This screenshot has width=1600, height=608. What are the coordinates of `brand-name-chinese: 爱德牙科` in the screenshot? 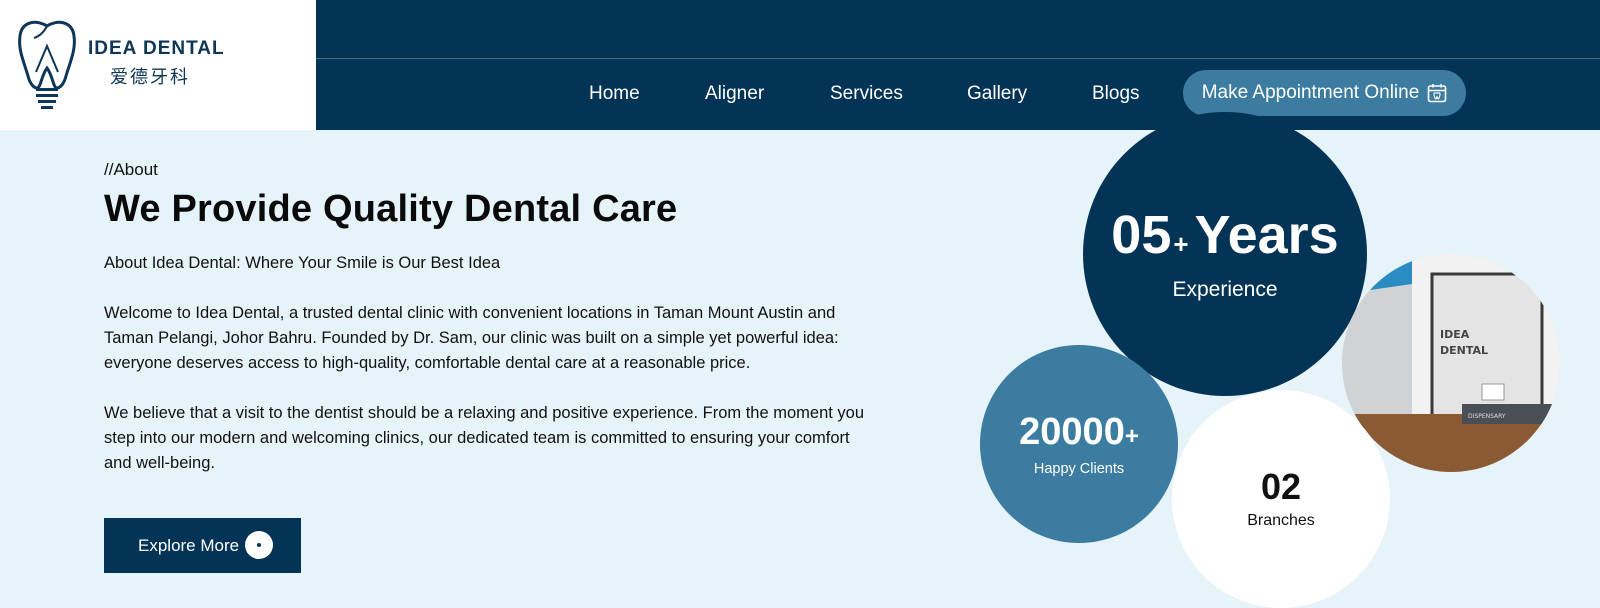 It's located at (150, 77).